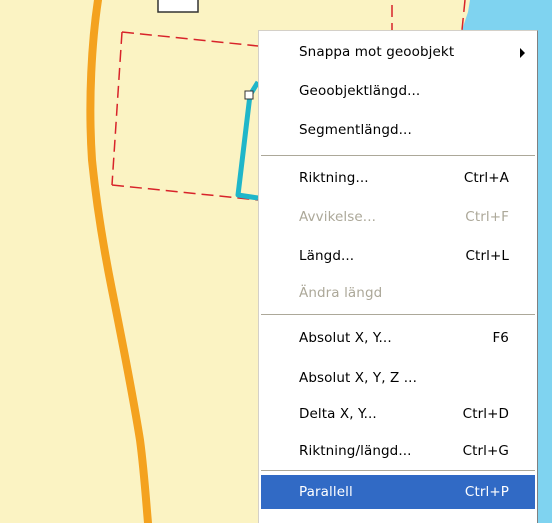 This screenshot has height=523, width=552. What do you see at coordinates (398, 256) in the screenshot?
I see `menu-item-length: Längd... Ctrl+L` at bounding box center [398, 256].